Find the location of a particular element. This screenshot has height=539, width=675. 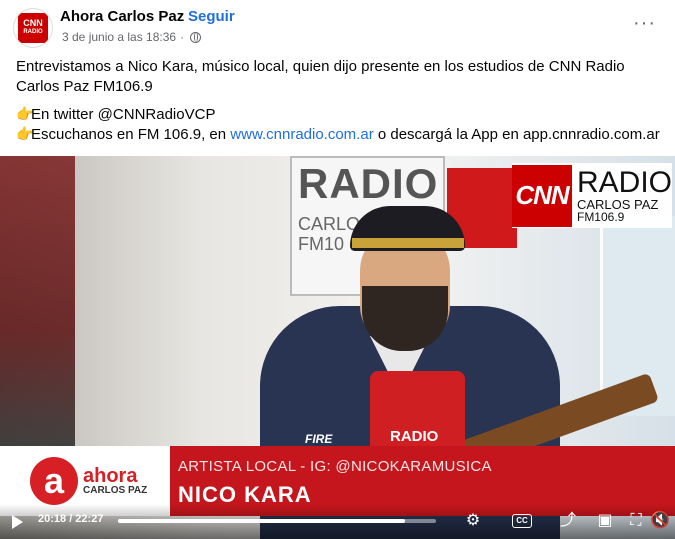

cnn-radio-logo: CNN RADIO is located at coordinates (33, 28).